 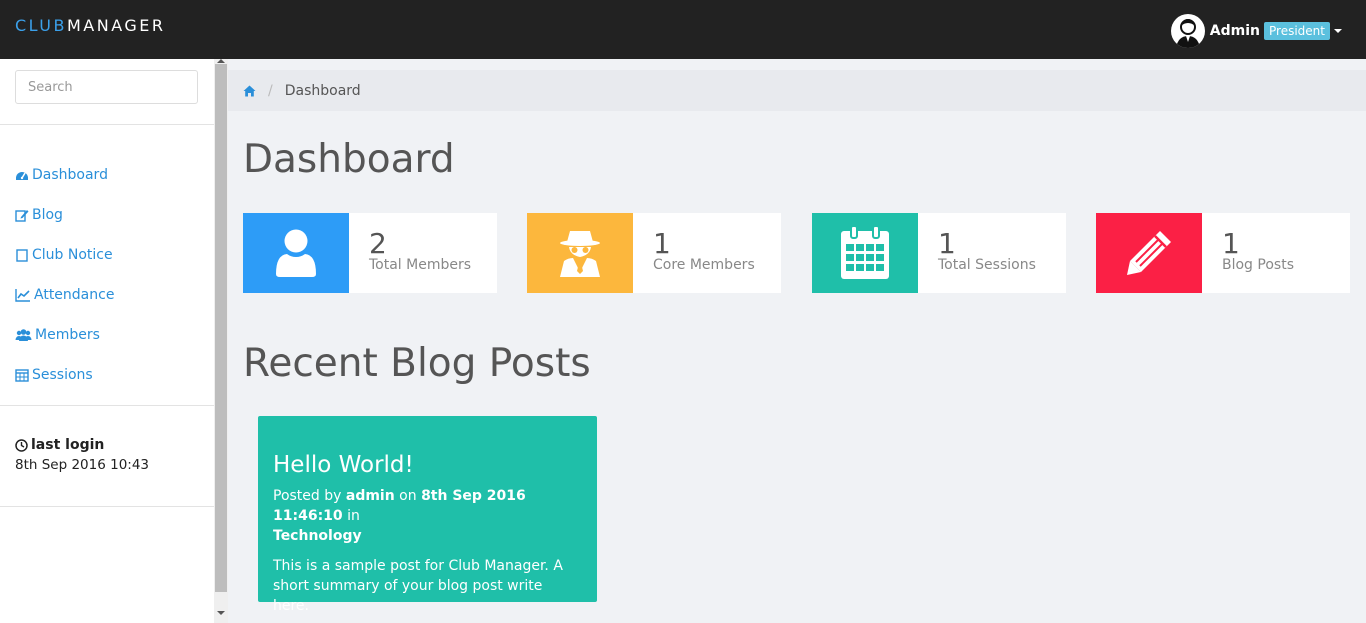 What do you see at coordinates (683, 29) in the screenshot?
I see `top-navbar: CLUBMANAGER Admin President` at bounding box center [683, 29].